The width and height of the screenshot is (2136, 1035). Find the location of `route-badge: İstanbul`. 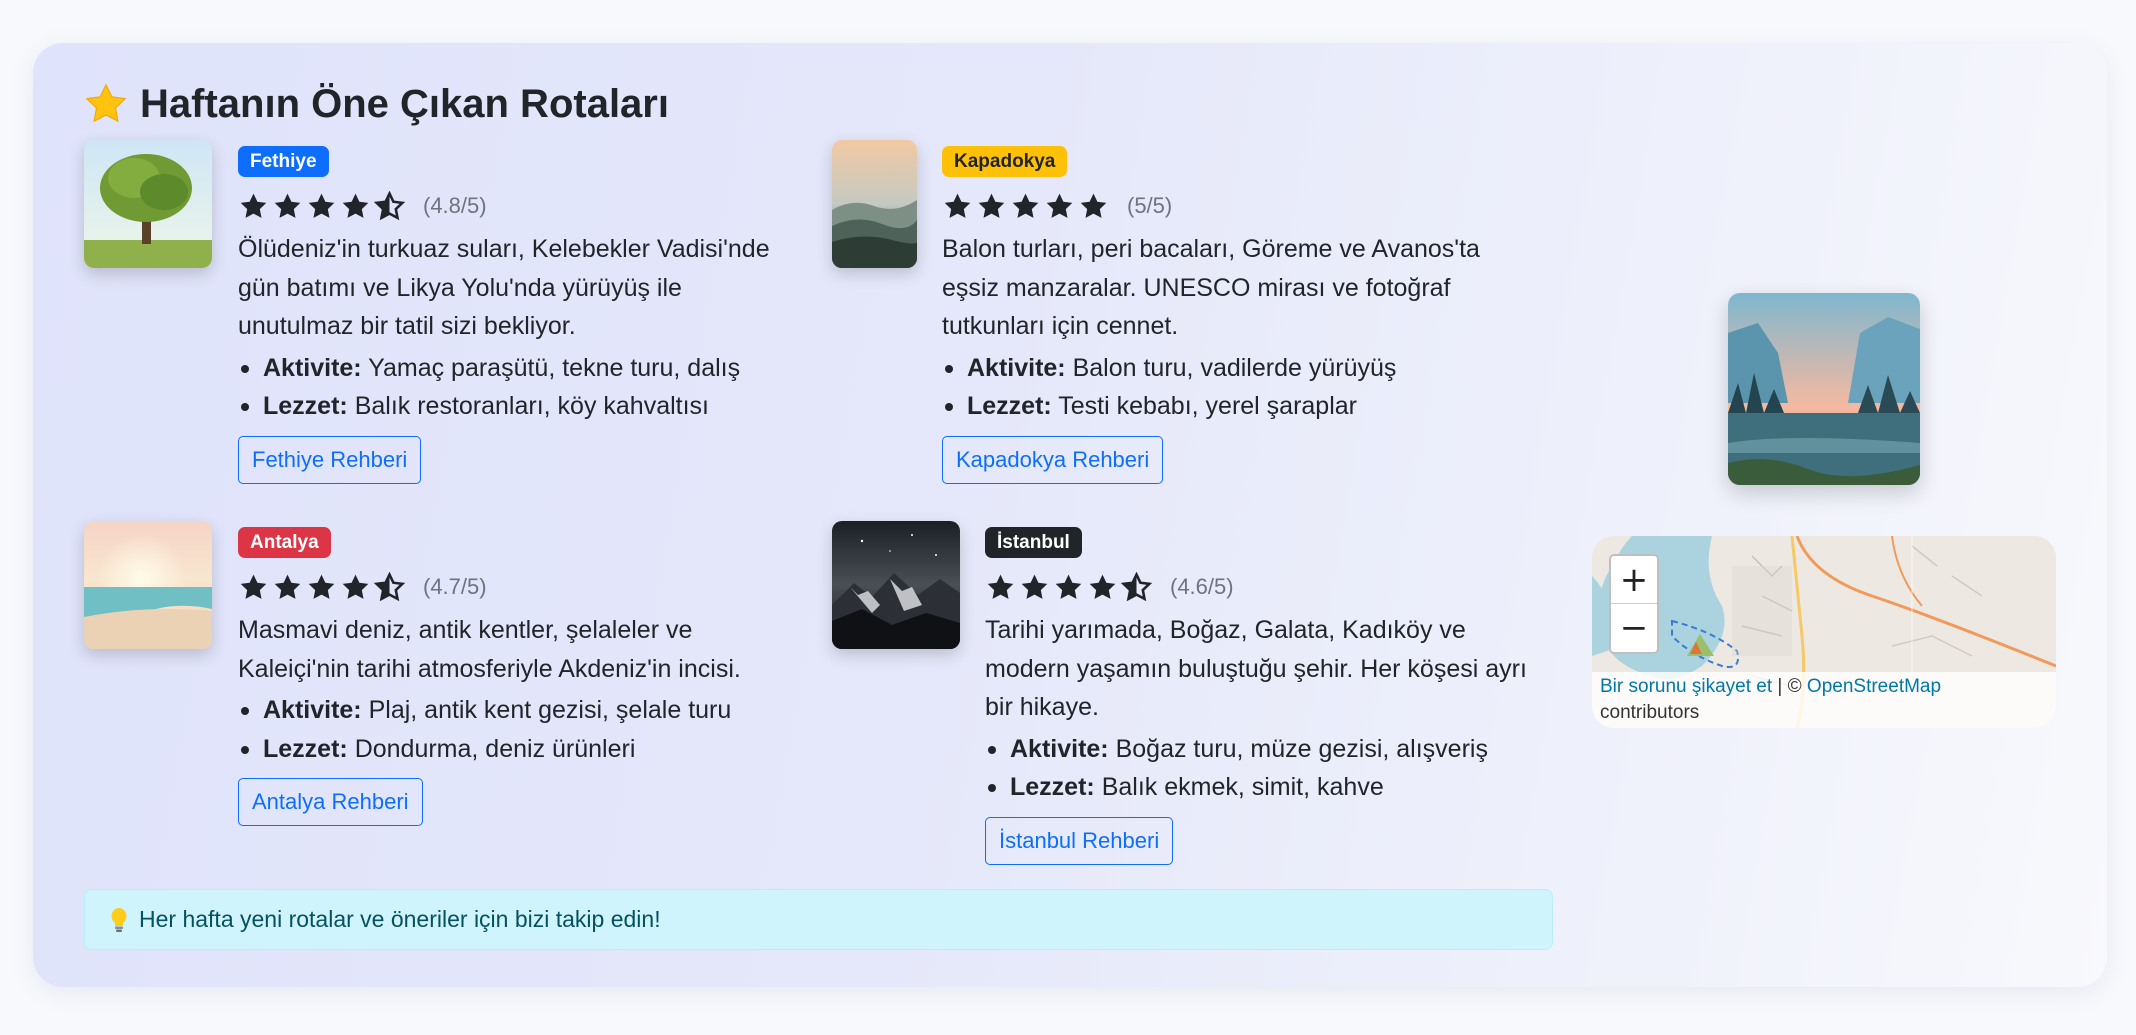

route-badge: İstanbul is located at coordinates (1033, 542).